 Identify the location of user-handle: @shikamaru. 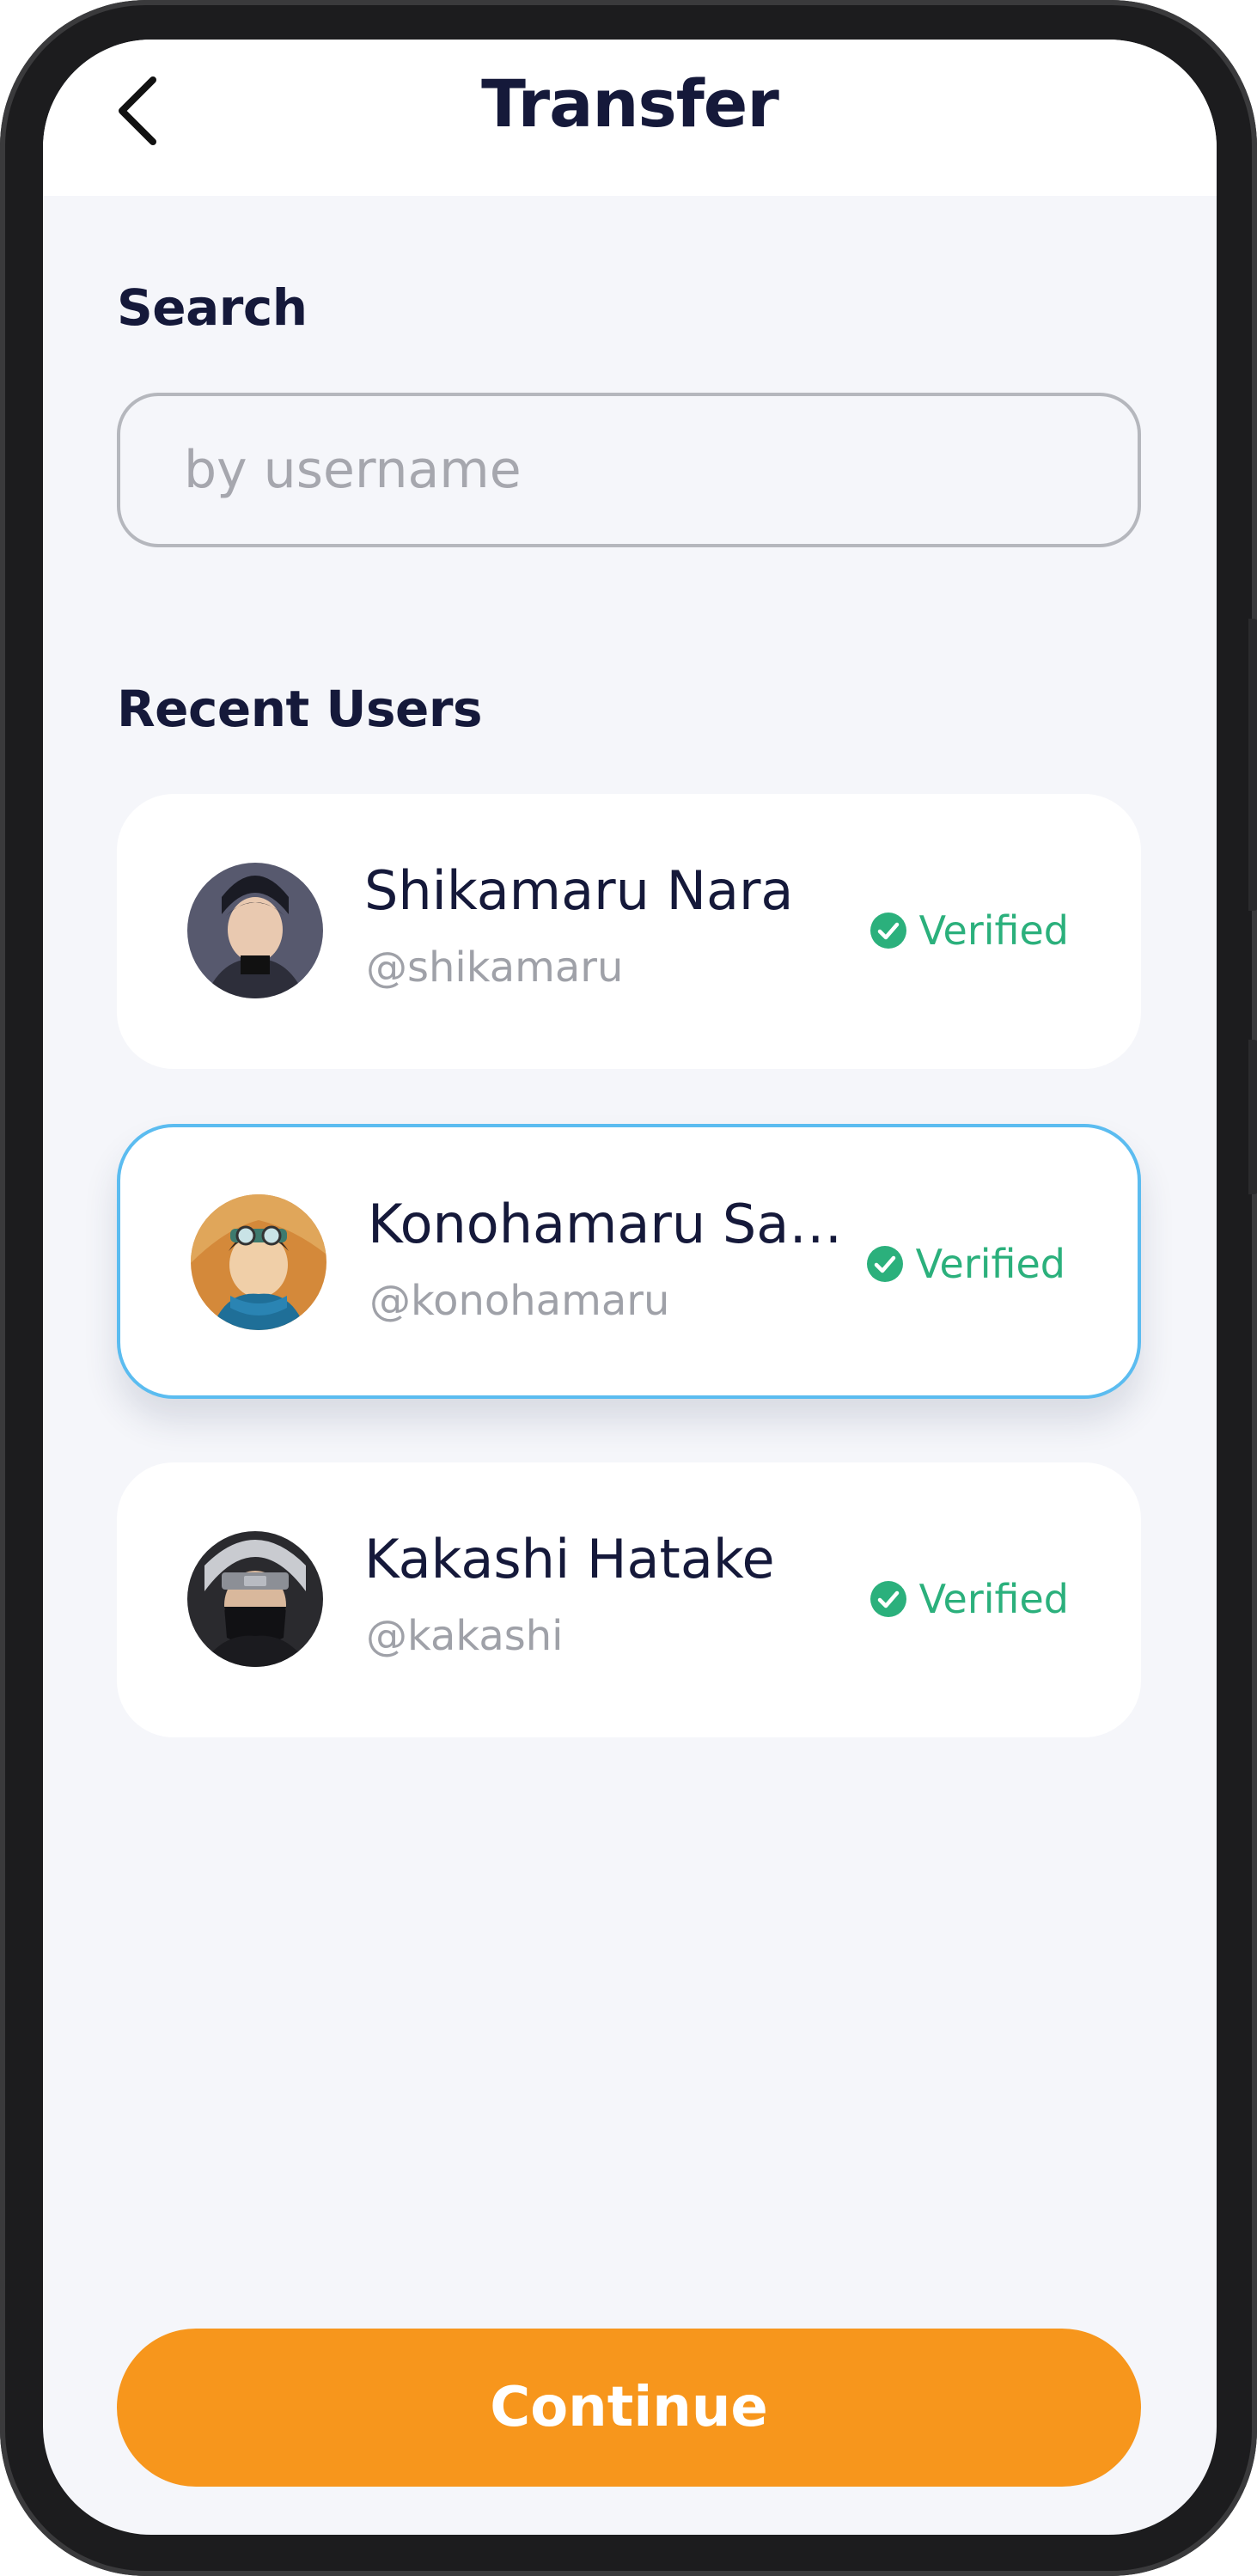
(495, 967).